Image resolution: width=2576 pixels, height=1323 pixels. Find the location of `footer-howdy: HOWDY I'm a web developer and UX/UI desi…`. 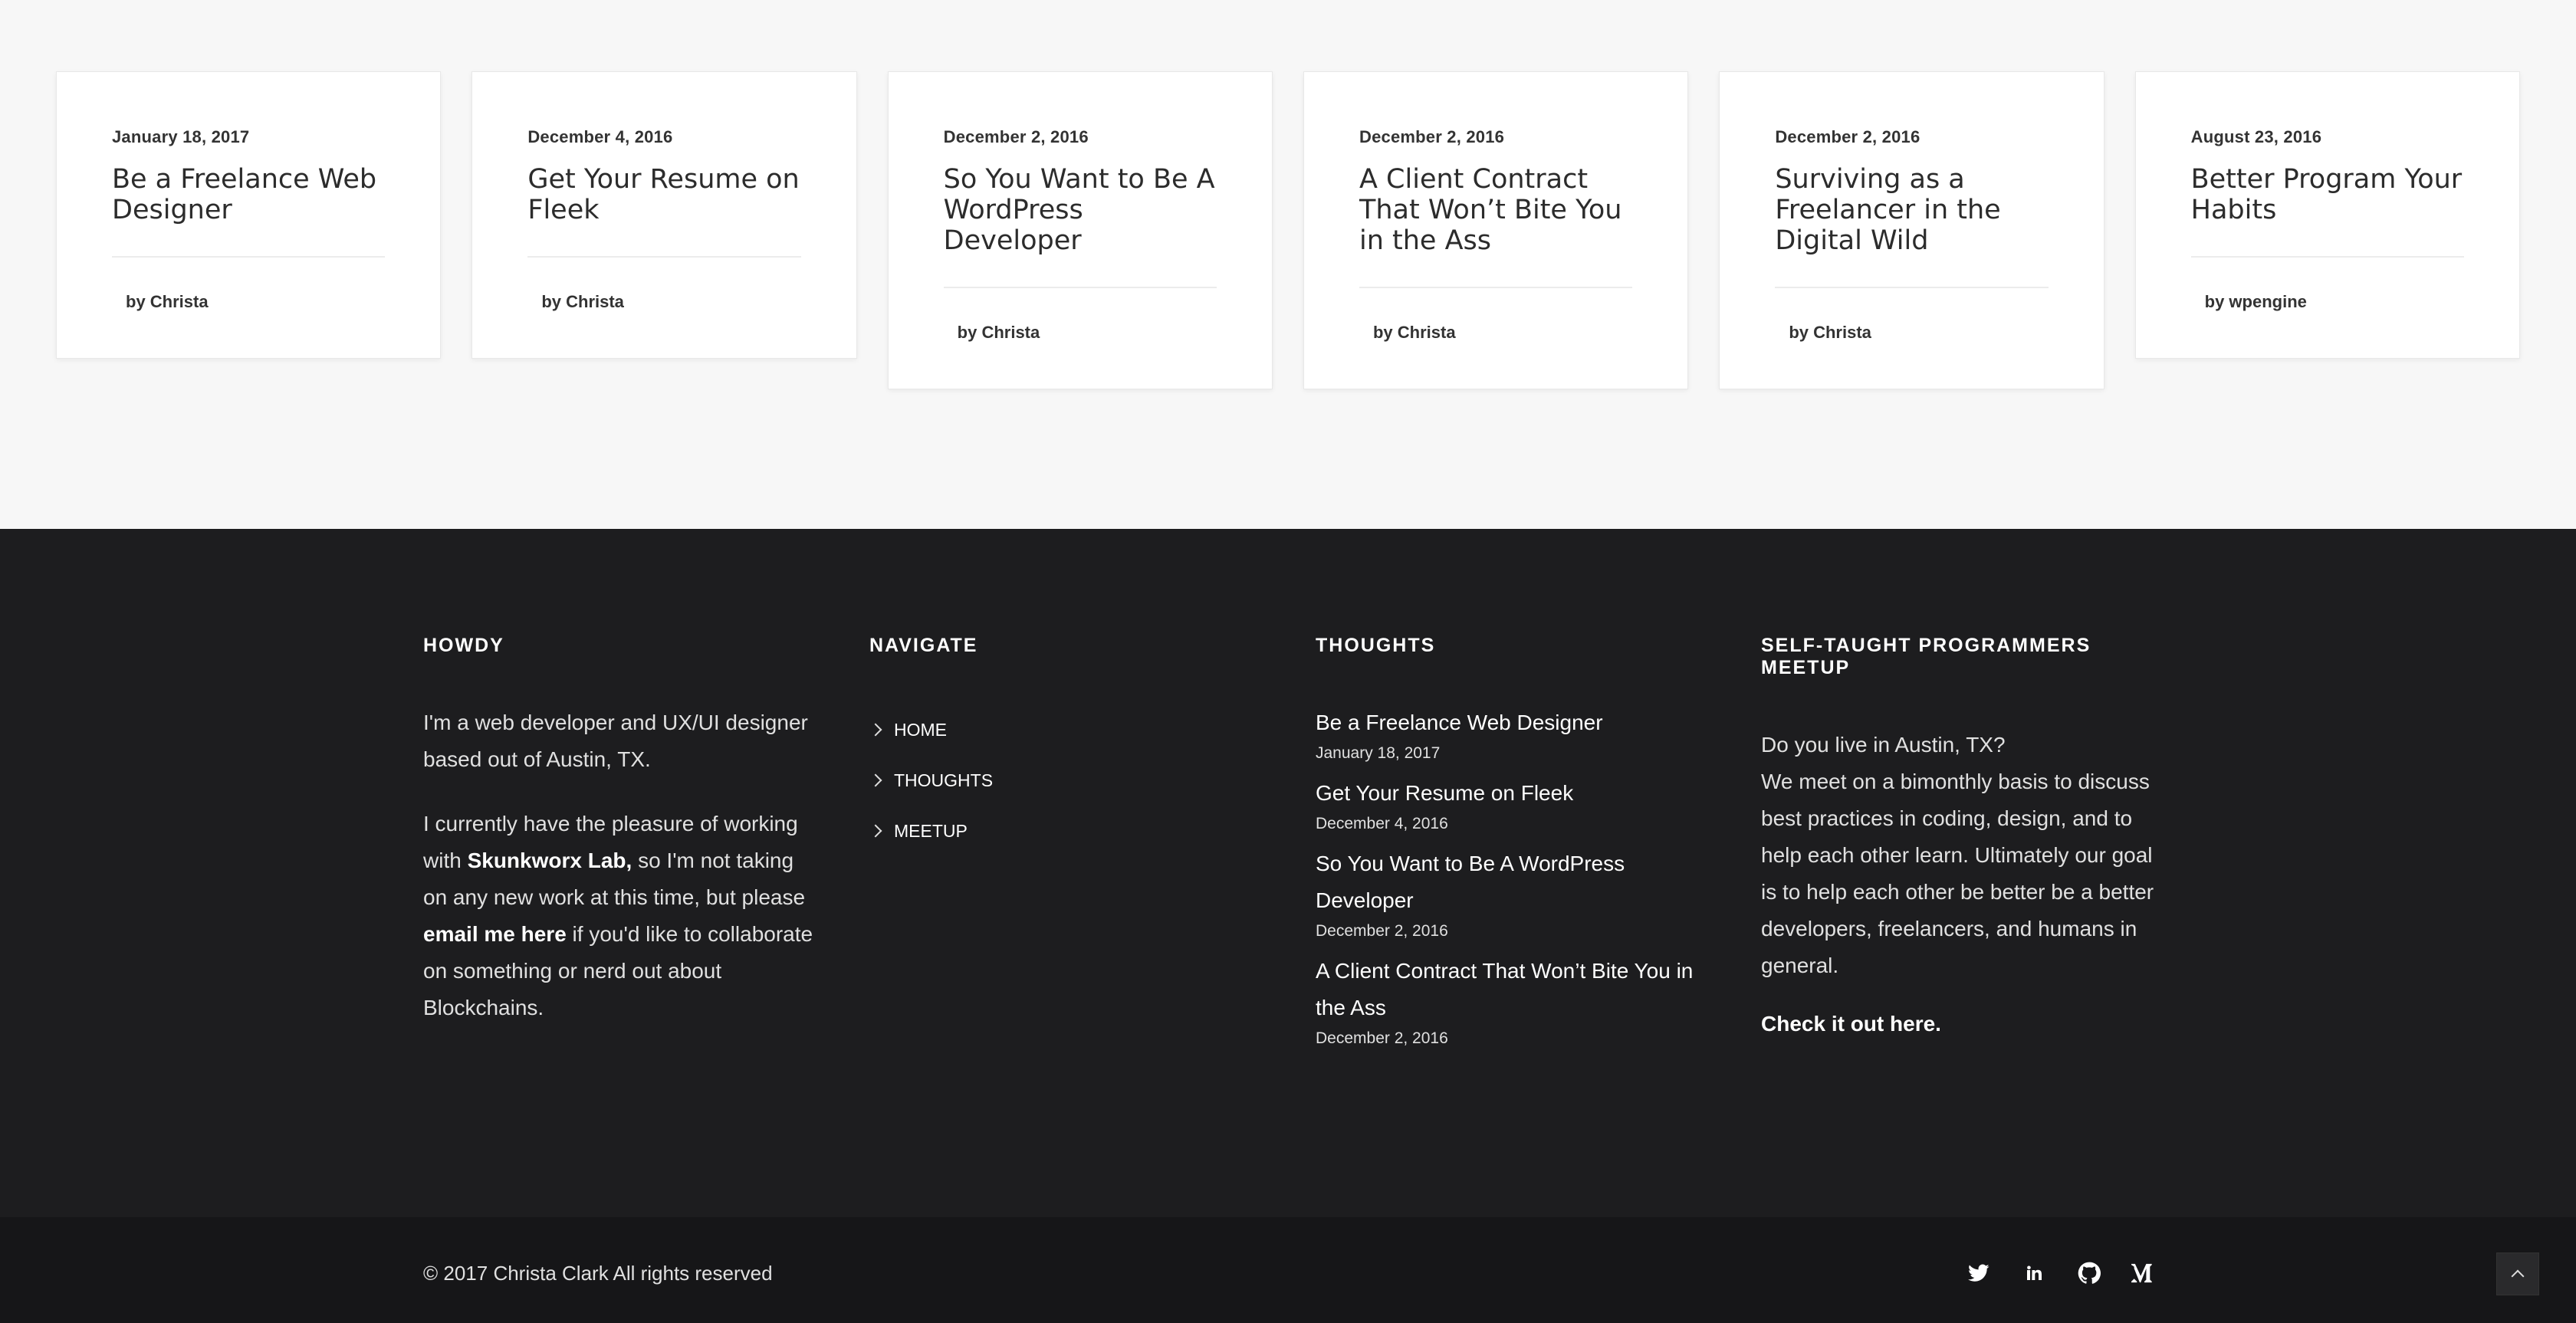

footer-howdy: HOWDY I'm a web developer and UX/UI desi… is located at coordinates (618, 844).